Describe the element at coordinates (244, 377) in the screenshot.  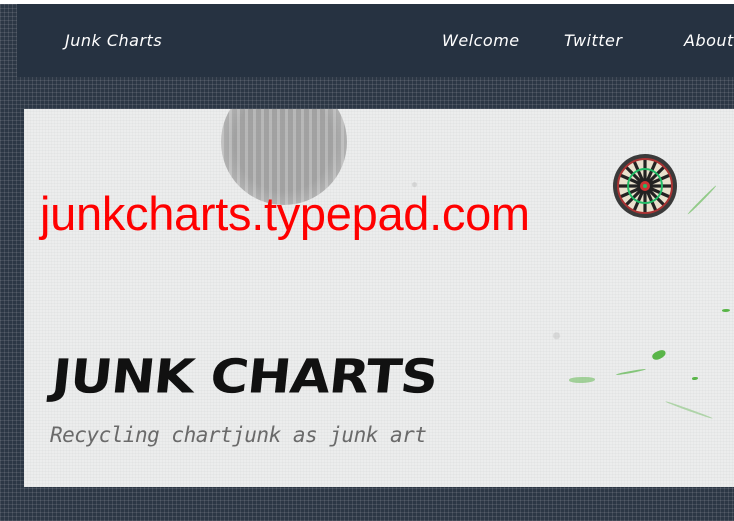
I see `site-title-logo: JUNK CHARTS` at that location.